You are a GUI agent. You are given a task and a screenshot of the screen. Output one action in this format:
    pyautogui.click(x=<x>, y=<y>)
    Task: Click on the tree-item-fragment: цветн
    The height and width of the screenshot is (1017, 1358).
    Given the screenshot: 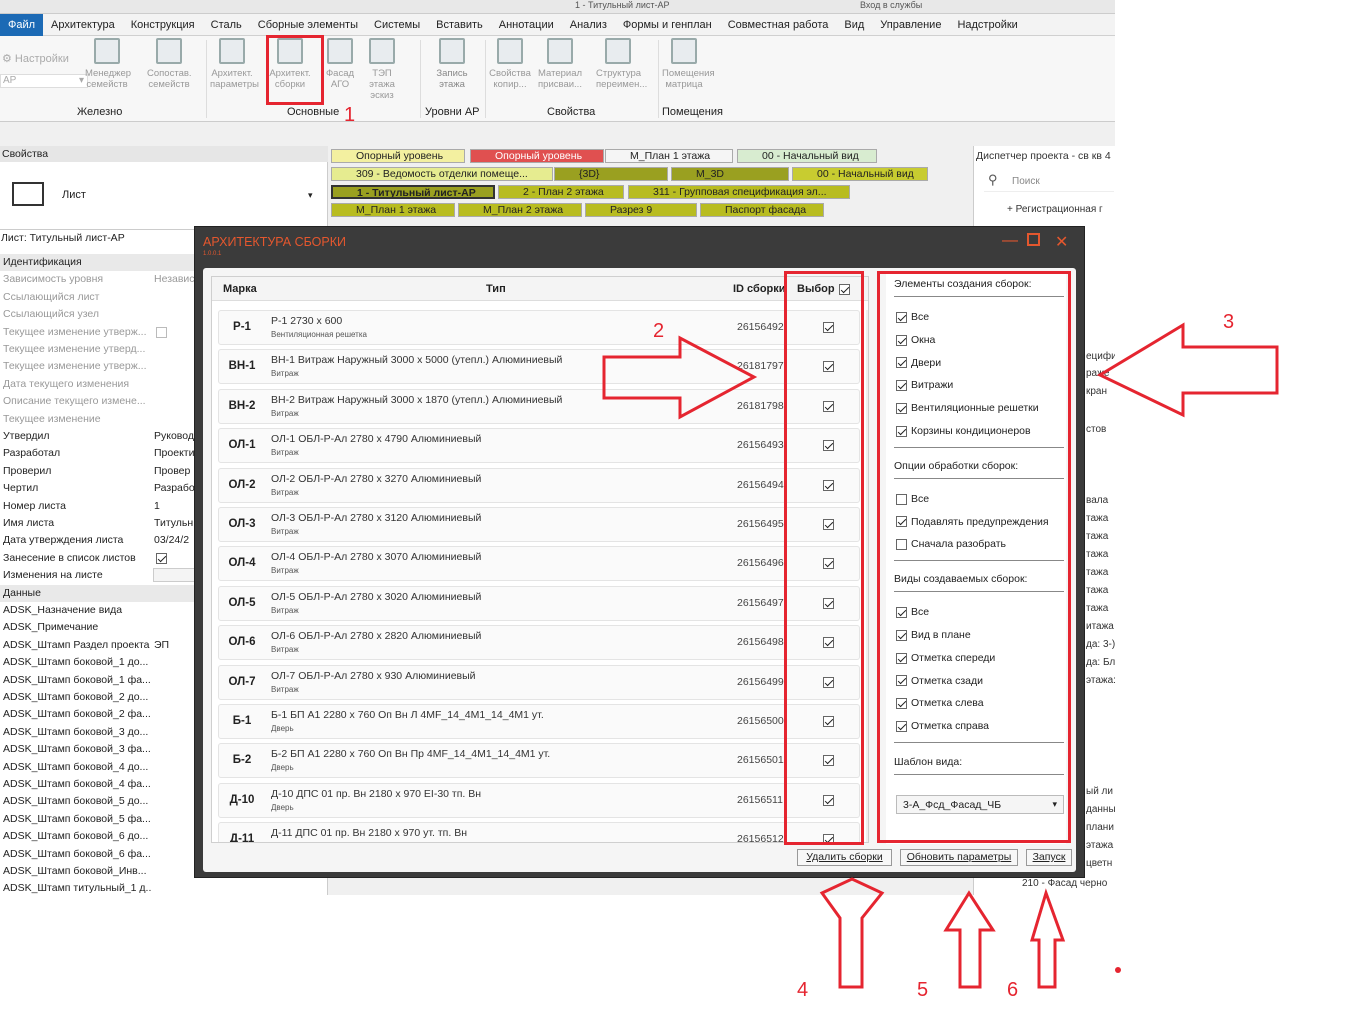 What is the action you would take?
    pyautogui.click(x=1099, y=863)
    